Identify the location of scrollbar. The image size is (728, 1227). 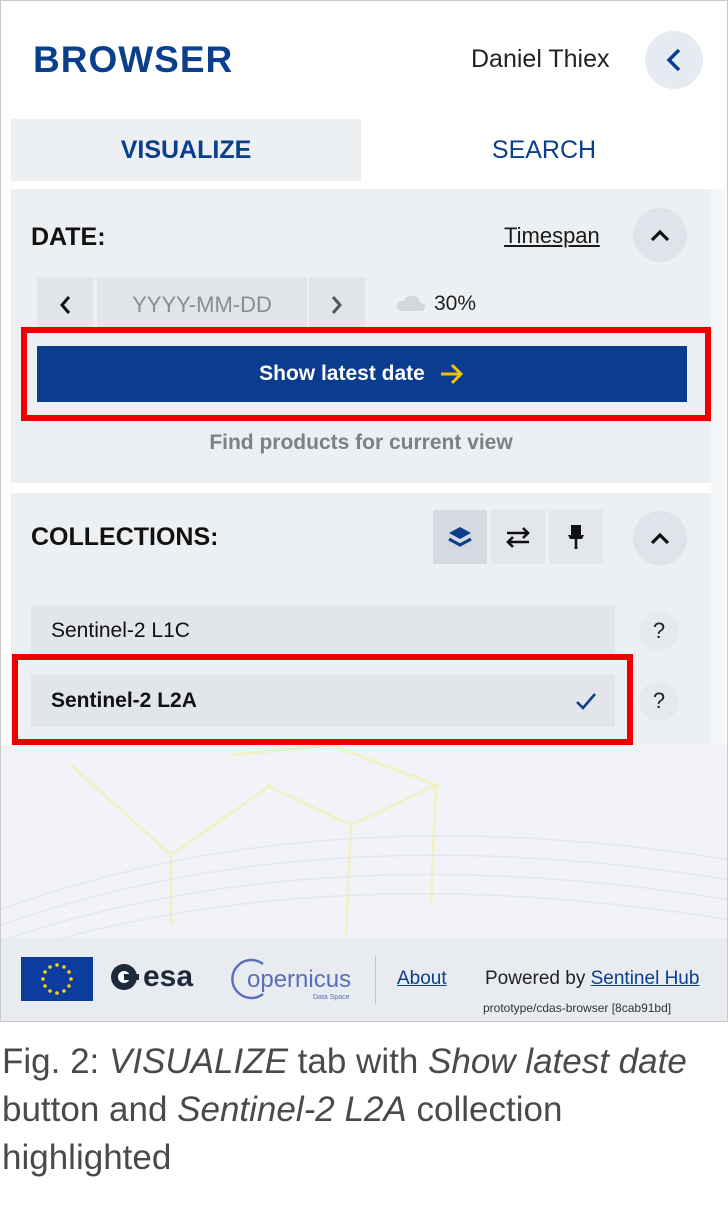
(718, 467).